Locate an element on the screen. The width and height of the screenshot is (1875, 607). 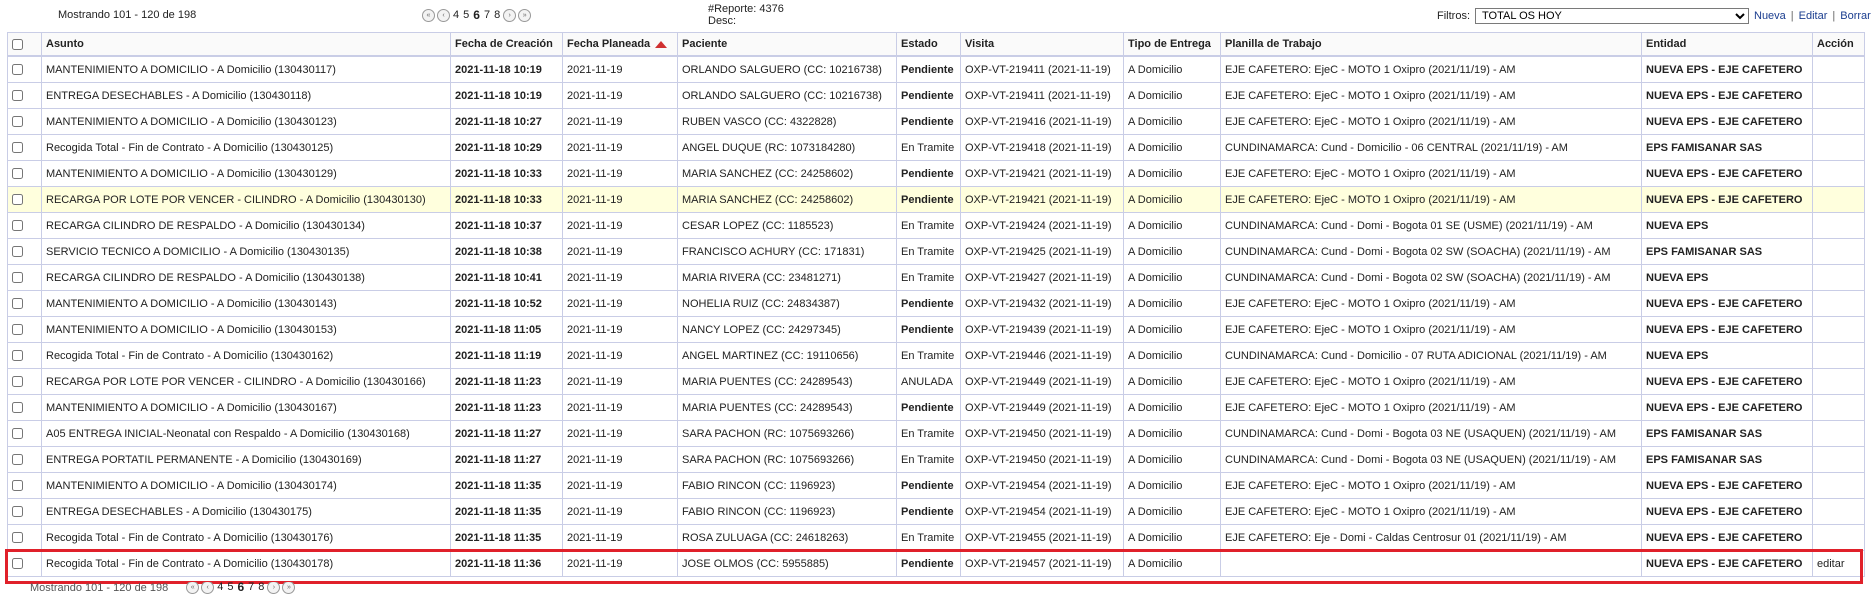
cell-fecha-creacion: 2021-11-18 11:36 is located at coordinates (506, 563).